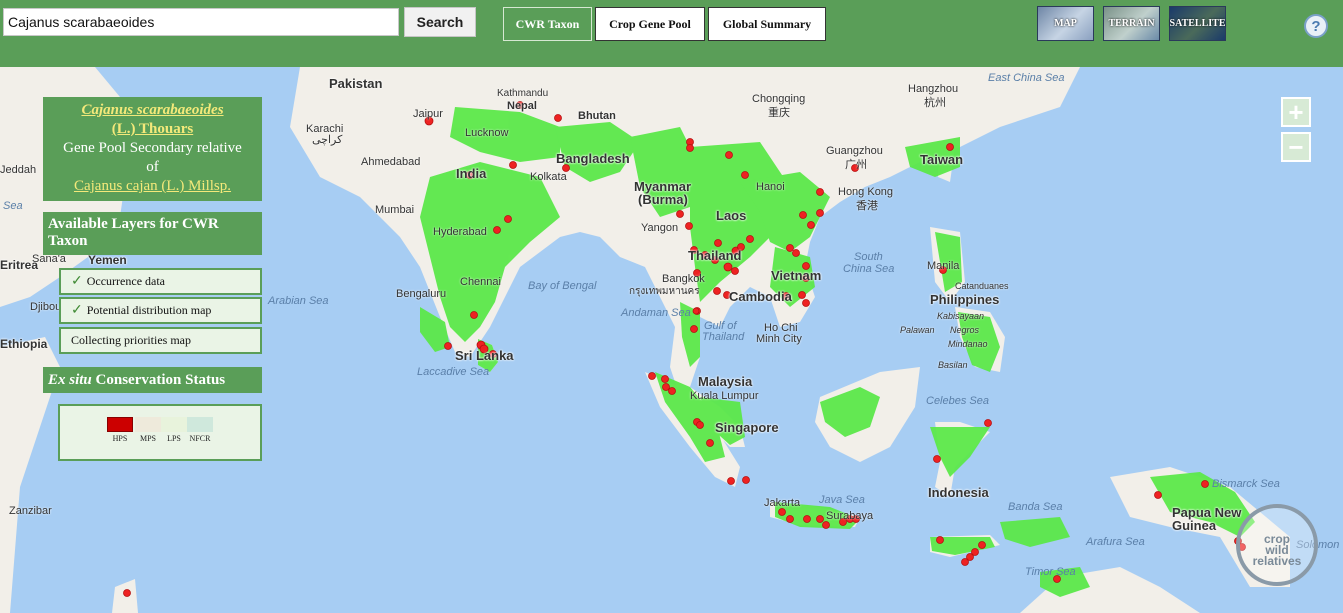  I want to click on map-label-singapore: Singapore, so click(747, 427).